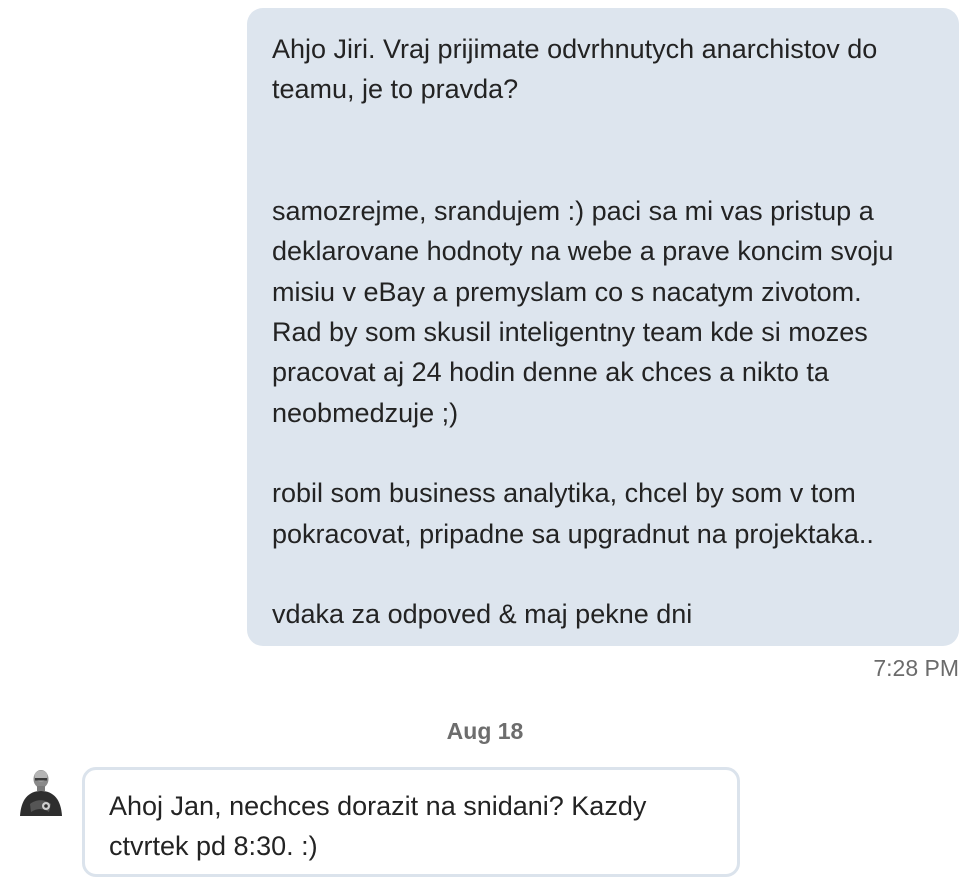 This screenshot has width=970, height=889. Describe the element at coordinates (916, 668) in the screenshot. I see `message-timestamp: 7:28 PM` at that location.